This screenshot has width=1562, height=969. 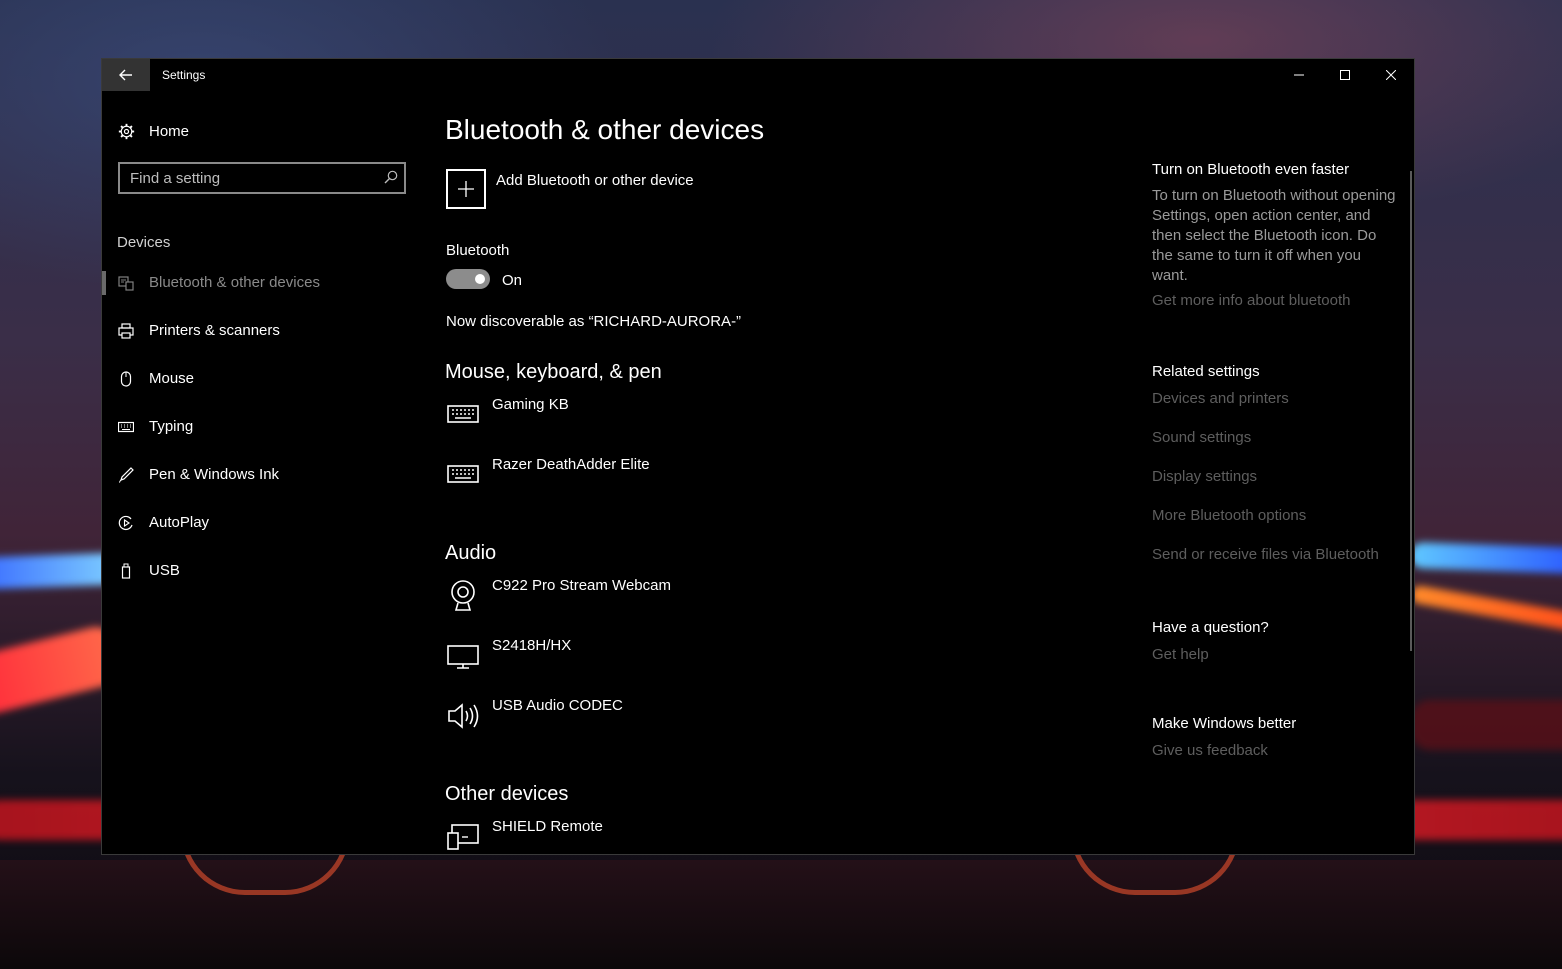 I want to click on sidebar-item-label: Printers & scanners, so click(x=214, y=330).